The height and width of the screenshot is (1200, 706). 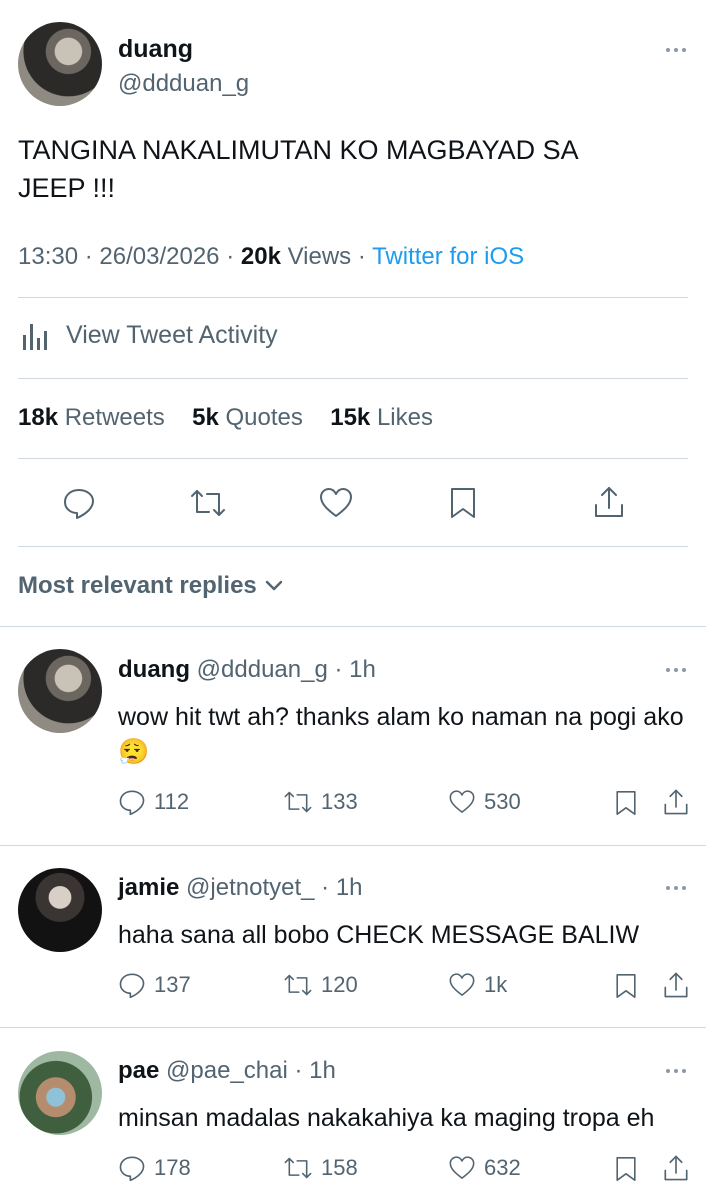 I want to click on reply-header: duang @ddduan_g · 1h, so click(x=247, y=670).